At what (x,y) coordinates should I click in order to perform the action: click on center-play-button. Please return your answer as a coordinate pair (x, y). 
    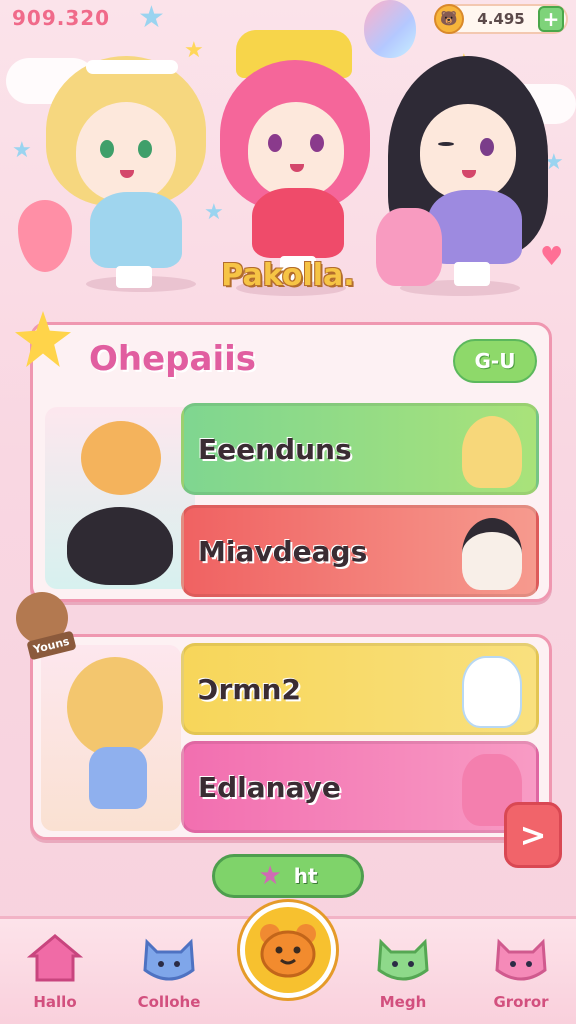
    Looking at the image, I should click on (288, 950).